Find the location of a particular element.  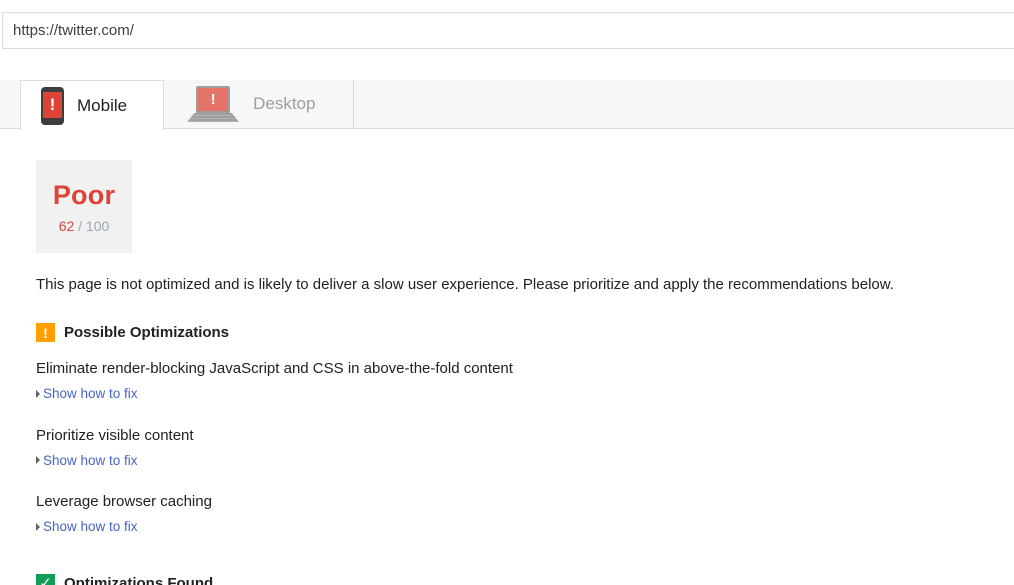

section-title: Optimizations Found is located at coordinates (139, 579).